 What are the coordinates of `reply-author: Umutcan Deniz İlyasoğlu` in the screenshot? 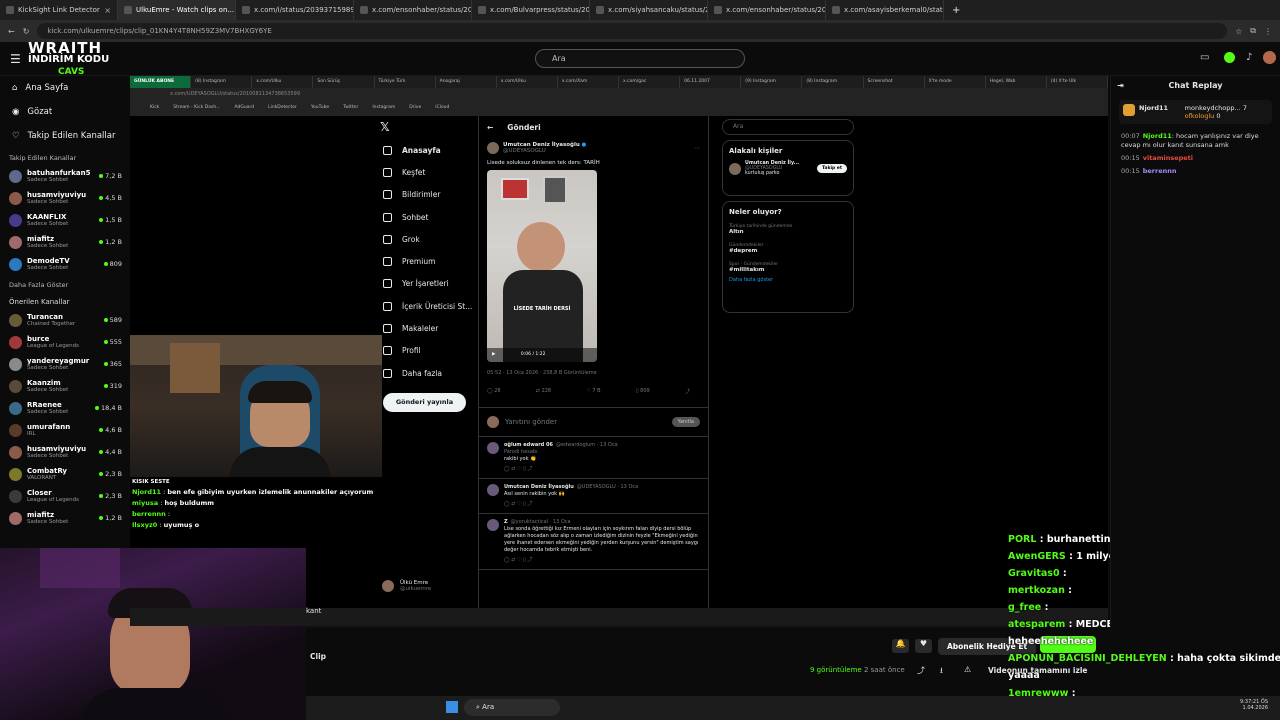 It's located at (539, 487).